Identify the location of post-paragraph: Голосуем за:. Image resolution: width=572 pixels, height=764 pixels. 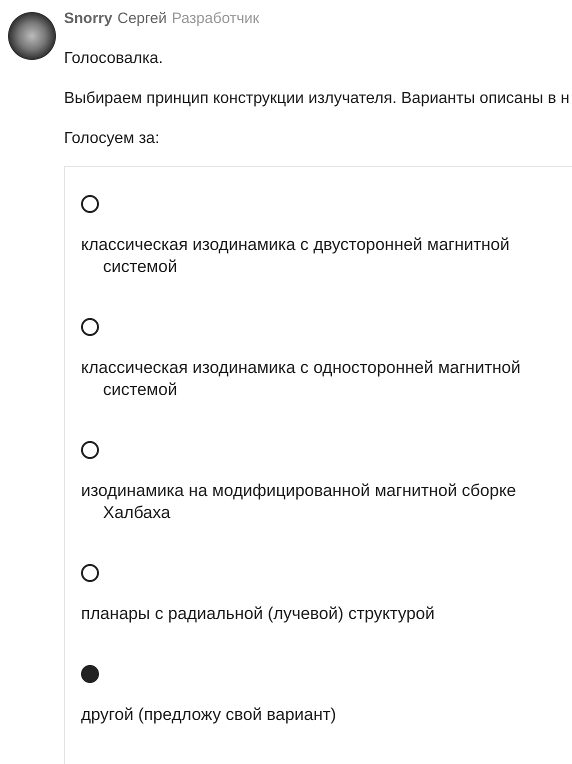
(112, 139).